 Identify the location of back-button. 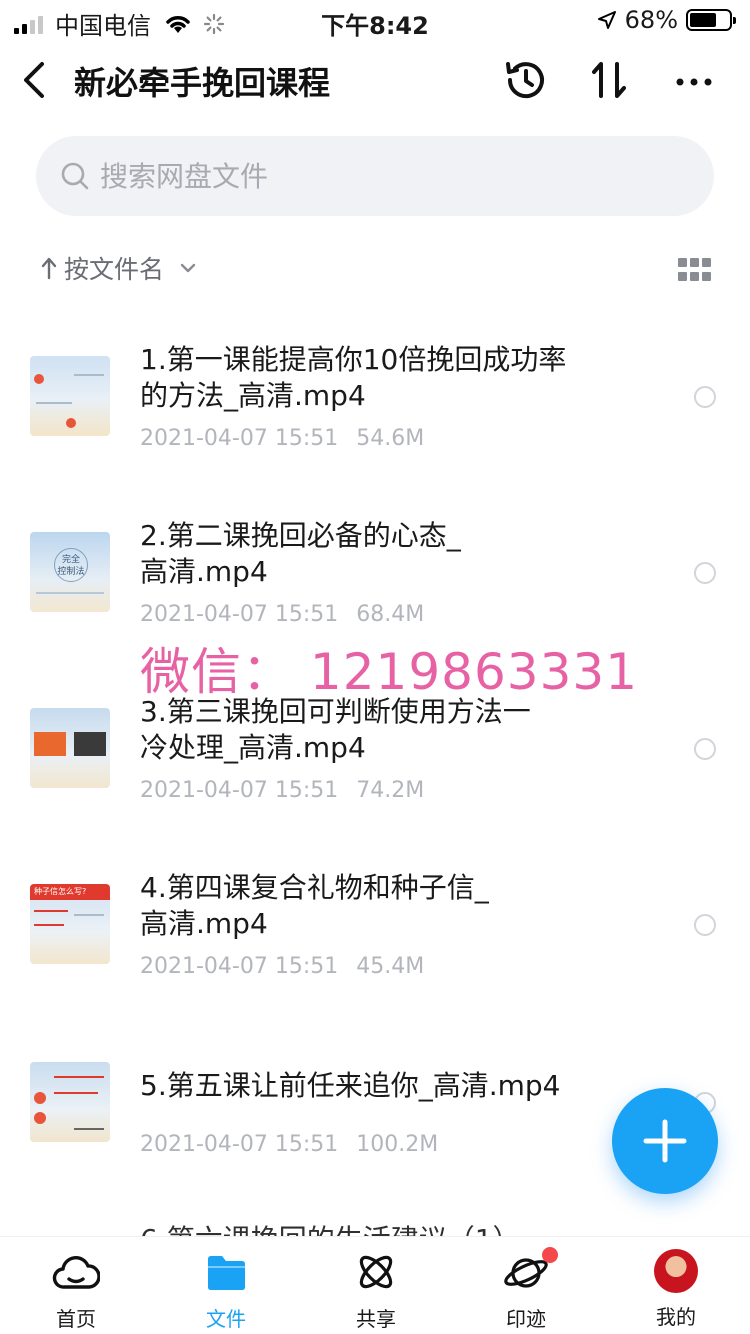
(36, 80).